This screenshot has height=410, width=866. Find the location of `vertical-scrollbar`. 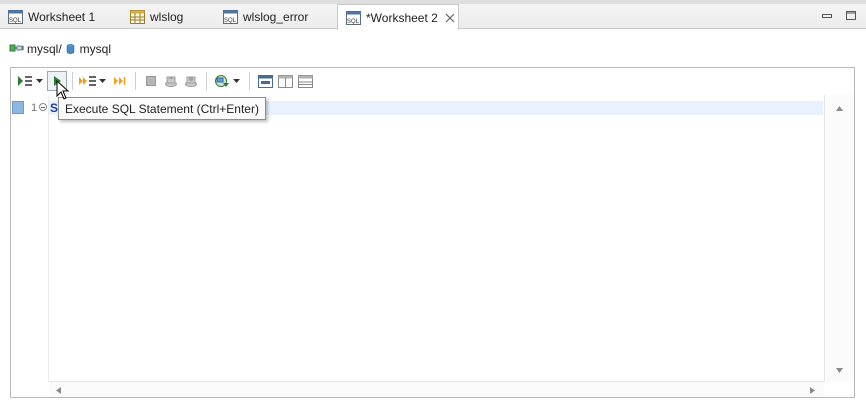

vertical-scrollbar is located at coordinates (839, 238).